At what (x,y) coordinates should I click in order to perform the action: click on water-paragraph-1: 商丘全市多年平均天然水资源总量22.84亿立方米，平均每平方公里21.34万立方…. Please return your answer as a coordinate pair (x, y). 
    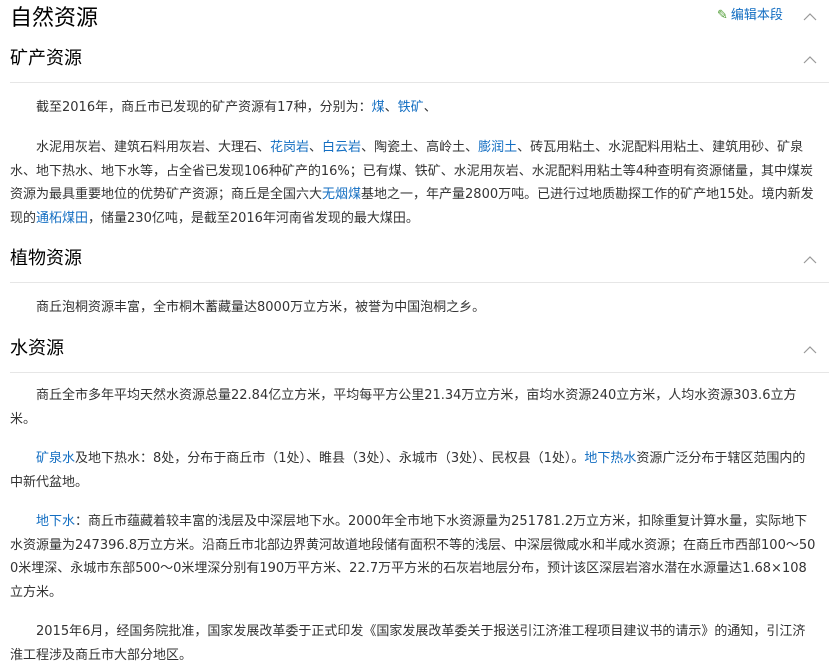
    Looking at the image, I should click on (403, 407).